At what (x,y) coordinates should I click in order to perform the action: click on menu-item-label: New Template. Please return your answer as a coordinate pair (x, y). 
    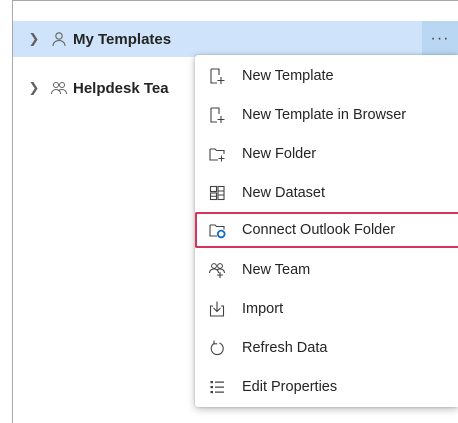
    Looking at the image, I should click on (288, 76).